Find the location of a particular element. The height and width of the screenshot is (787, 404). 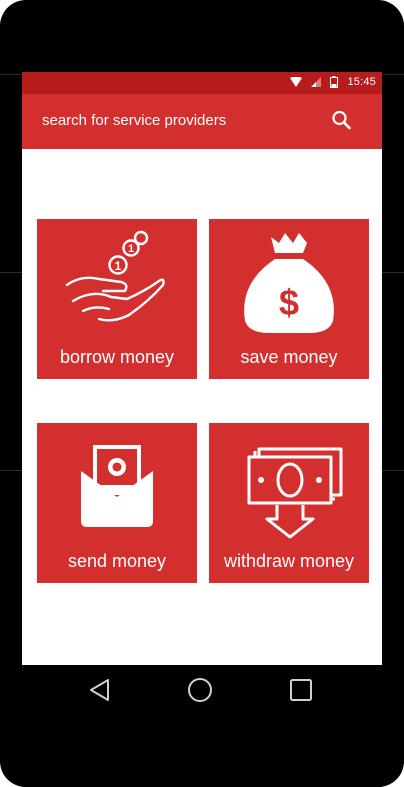

money-bag-icon: $ is located at coordinates (289, 283).